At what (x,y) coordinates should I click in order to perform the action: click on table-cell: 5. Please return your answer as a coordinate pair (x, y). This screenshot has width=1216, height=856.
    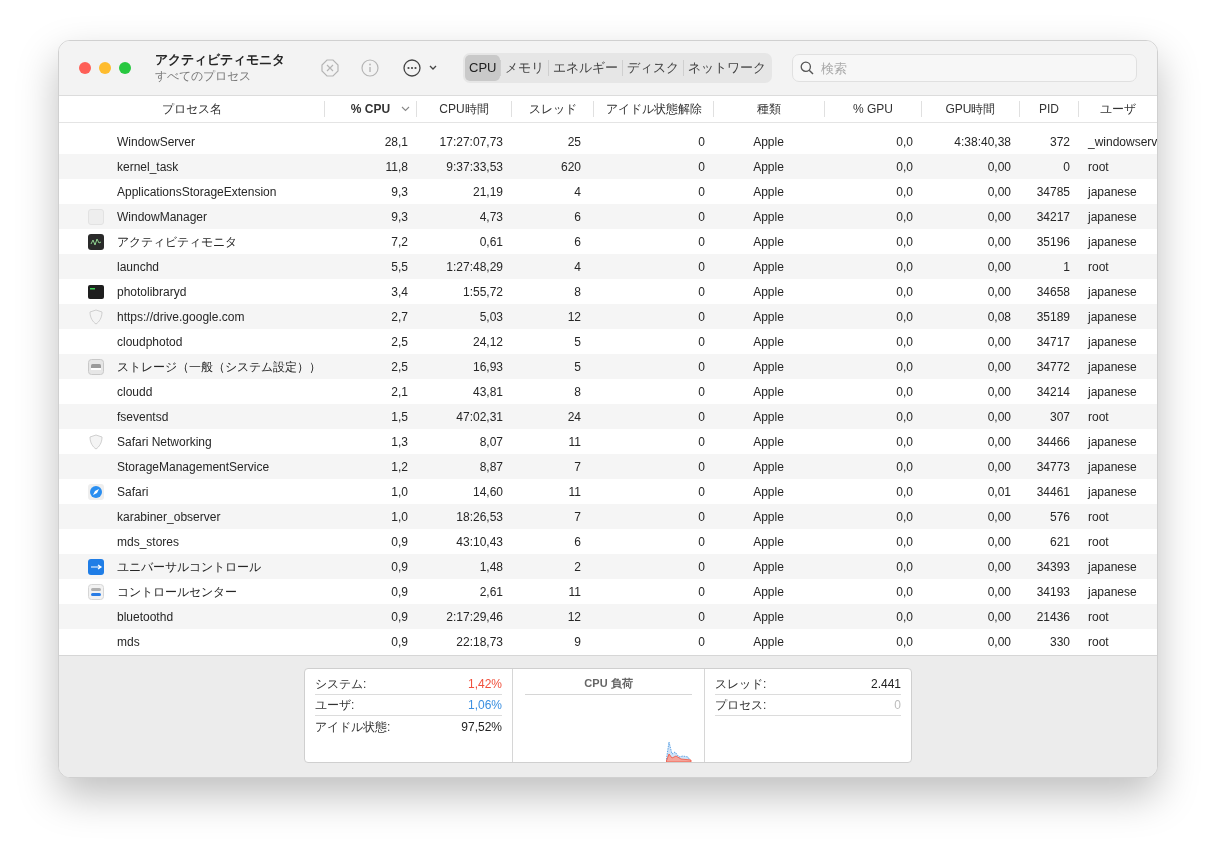
    Looking at the image, I should click on (577, 341).